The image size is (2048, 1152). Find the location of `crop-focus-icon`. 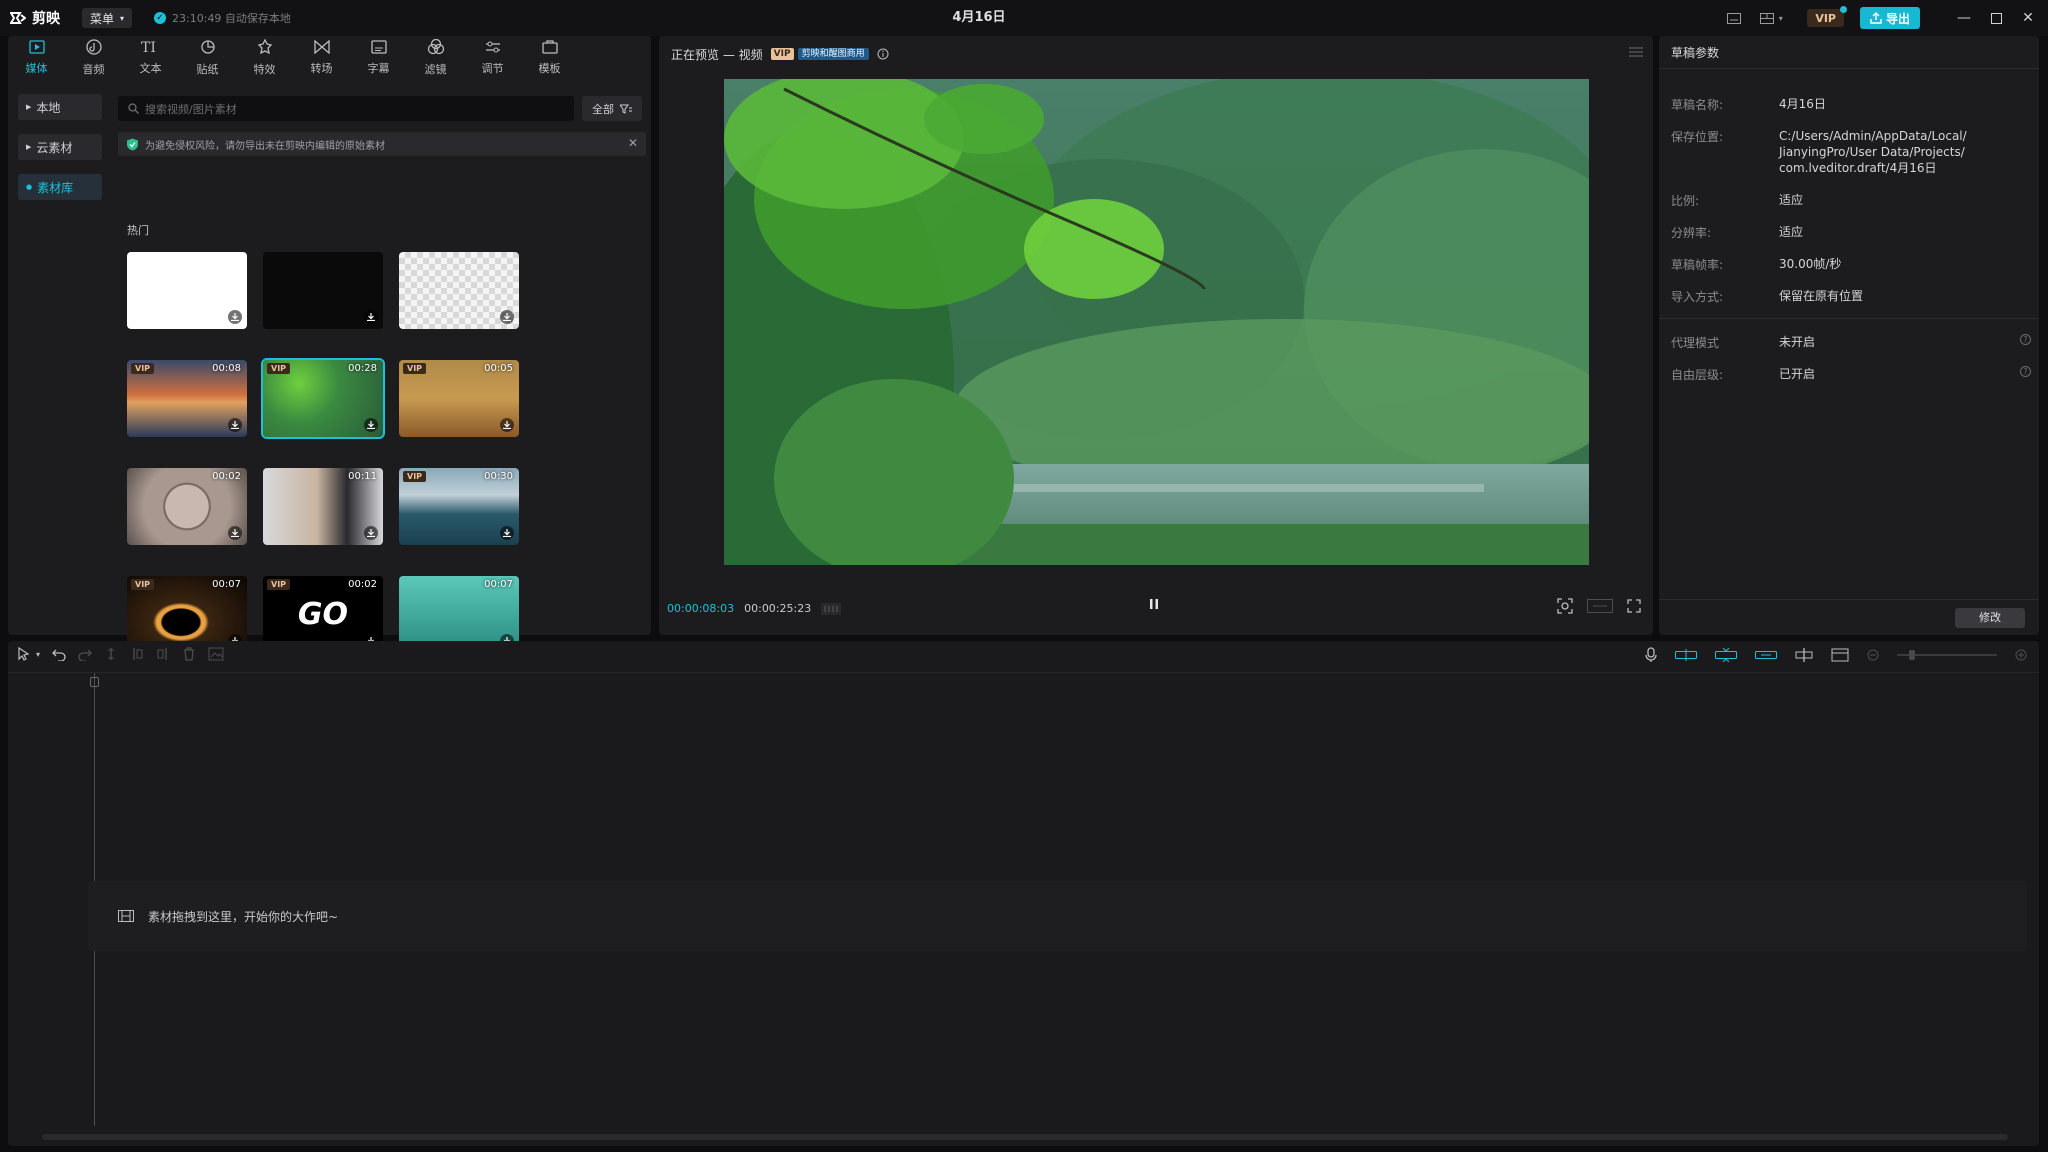

crop-focus-icon is located at coordinates (1565, 606).